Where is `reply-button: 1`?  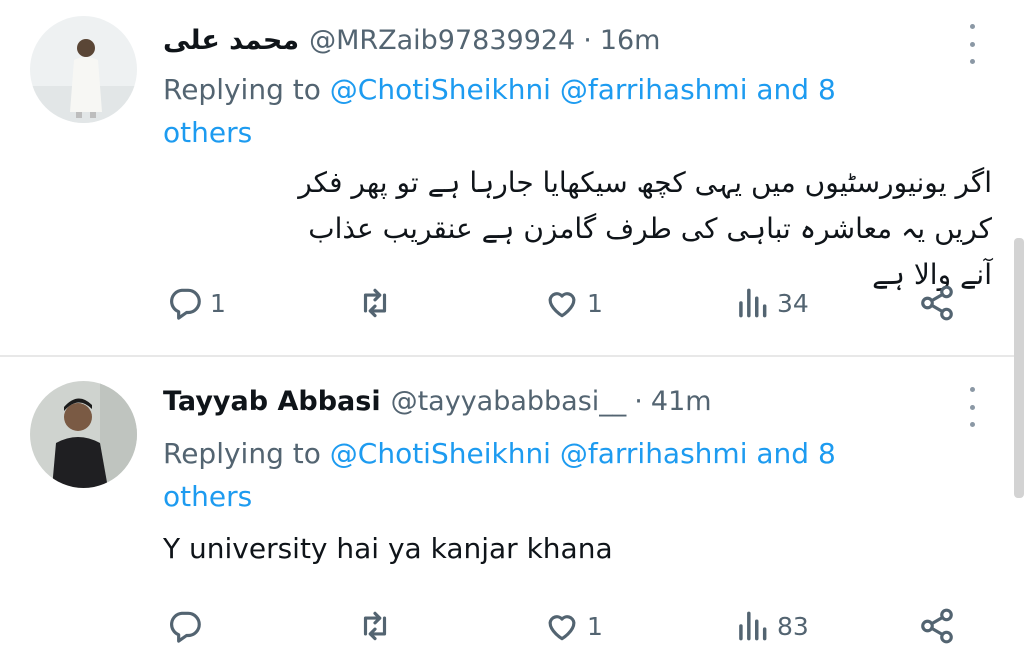 reply-button: 1 is located at coordinates (196, 303).